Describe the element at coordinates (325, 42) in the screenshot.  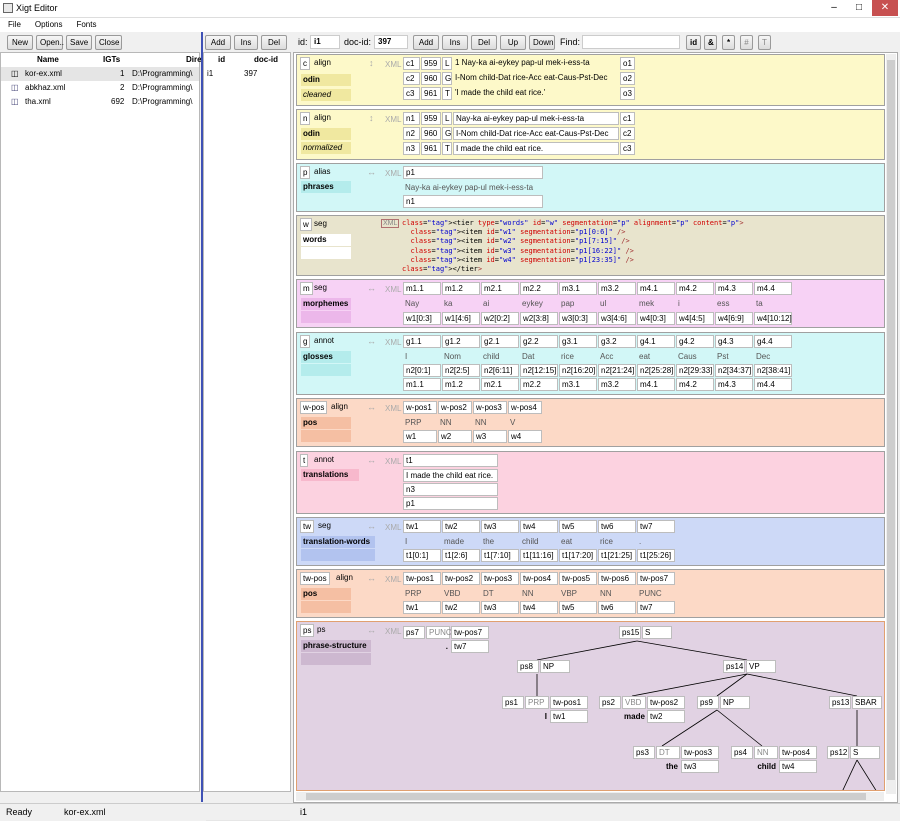
I see `igt-id-field: i1` at that location.